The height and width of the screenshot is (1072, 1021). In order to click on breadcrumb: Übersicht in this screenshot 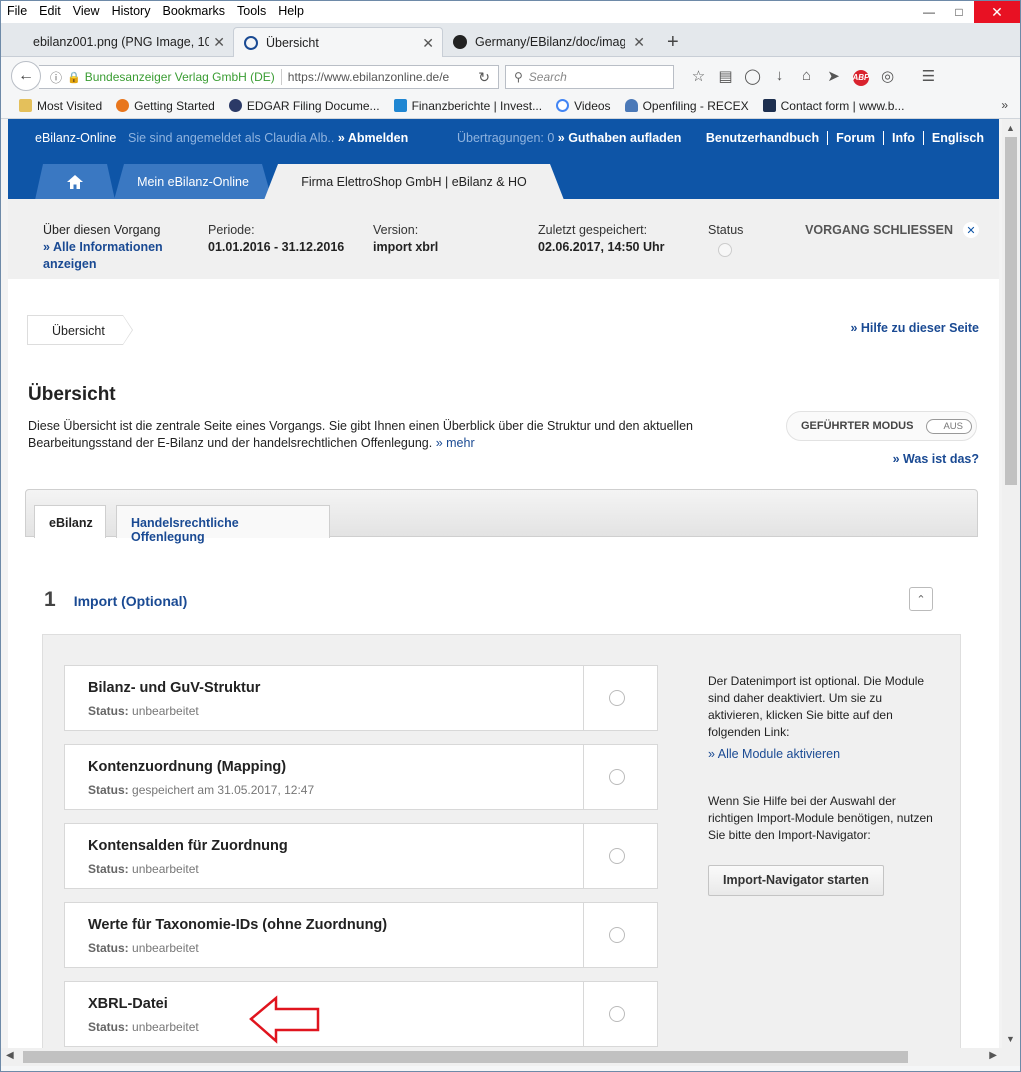, I will do `click(80, 330)`.